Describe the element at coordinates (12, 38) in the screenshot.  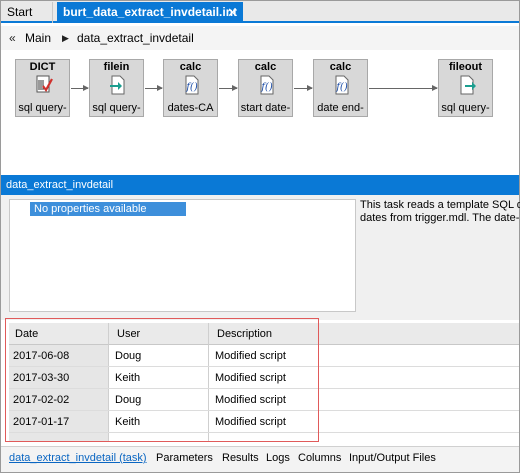
I see `back-icon: «` at that location.